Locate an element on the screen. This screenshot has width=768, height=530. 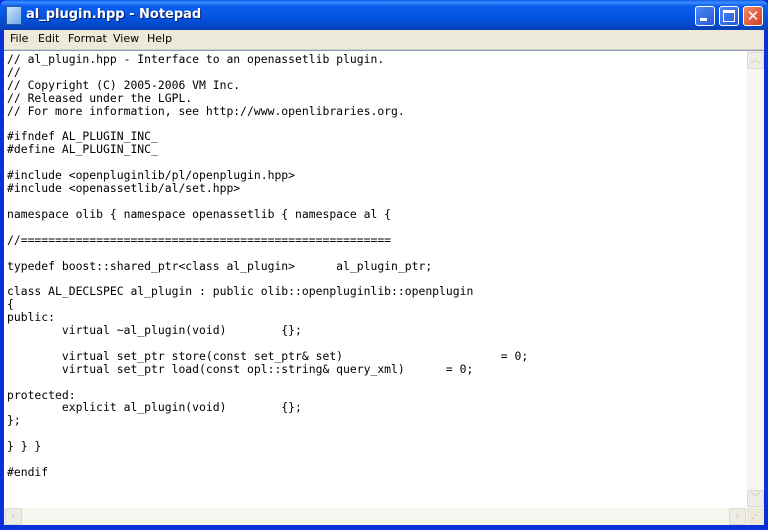
scroll-right-button: › is located at coordinates (737, 516).